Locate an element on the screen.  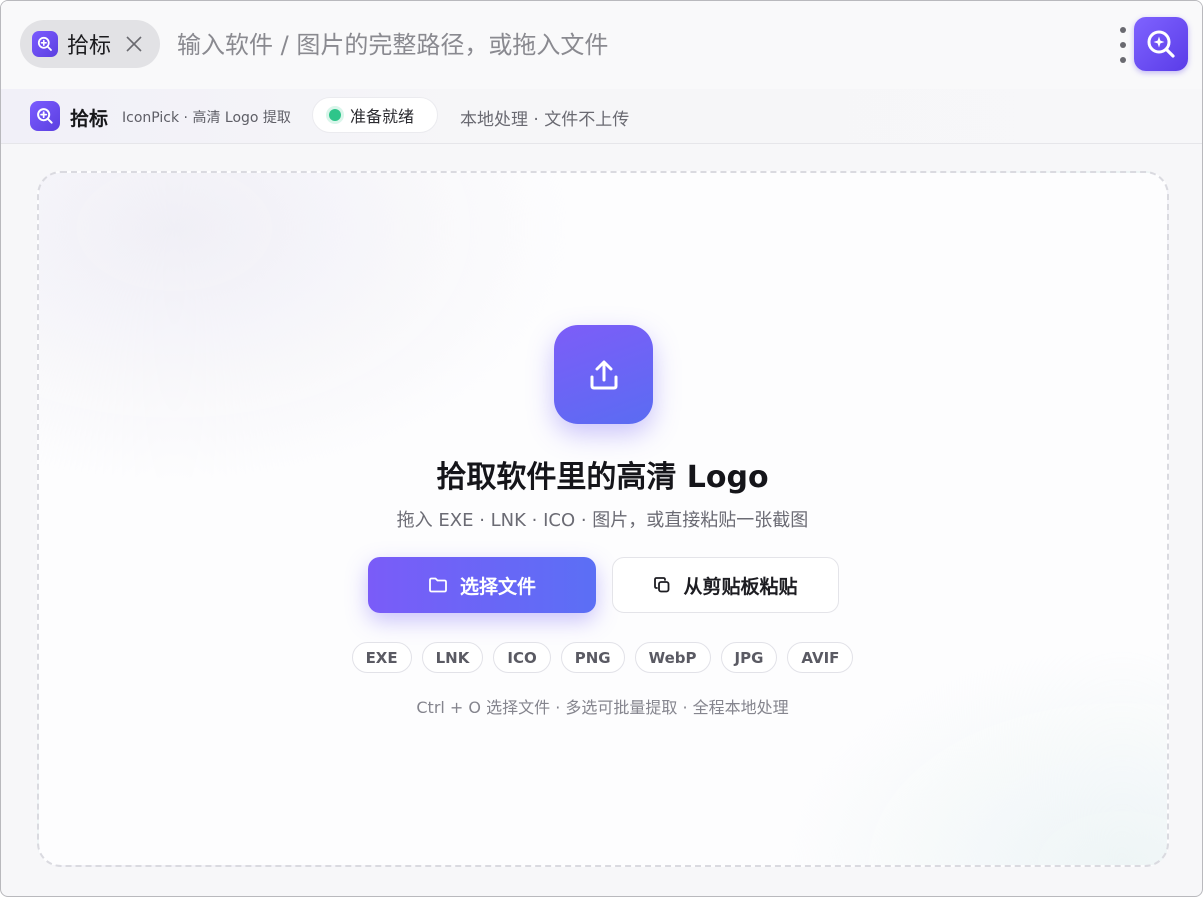
app-name: 拾标 is located at coordinates (89, 119).